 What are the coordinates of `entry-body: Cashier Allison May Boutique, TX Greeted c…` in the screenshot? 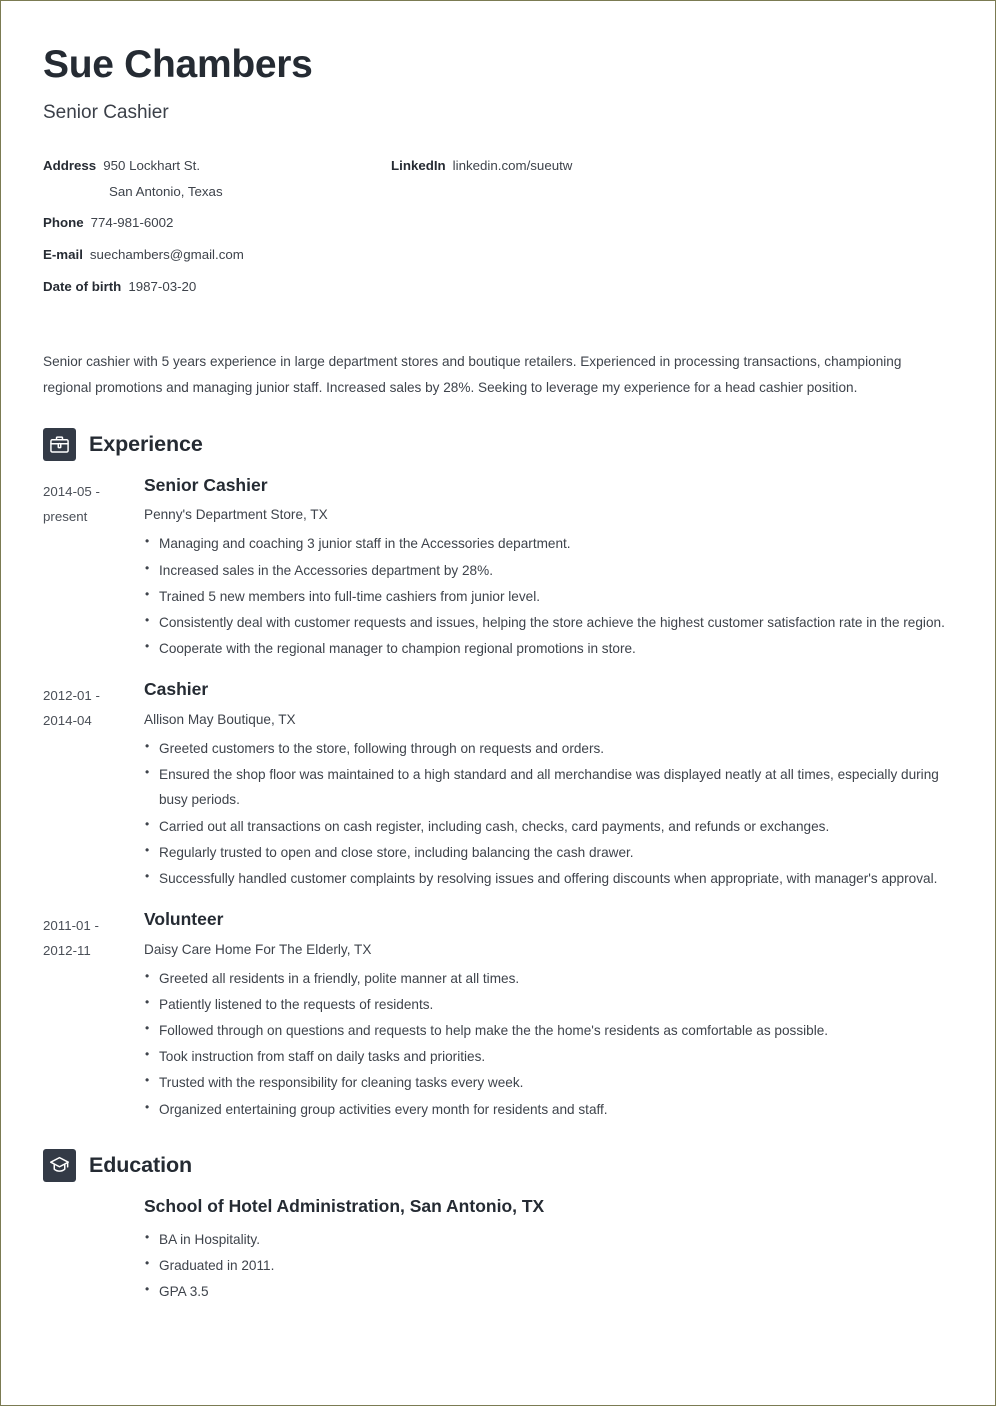 It's located at (554, 785).